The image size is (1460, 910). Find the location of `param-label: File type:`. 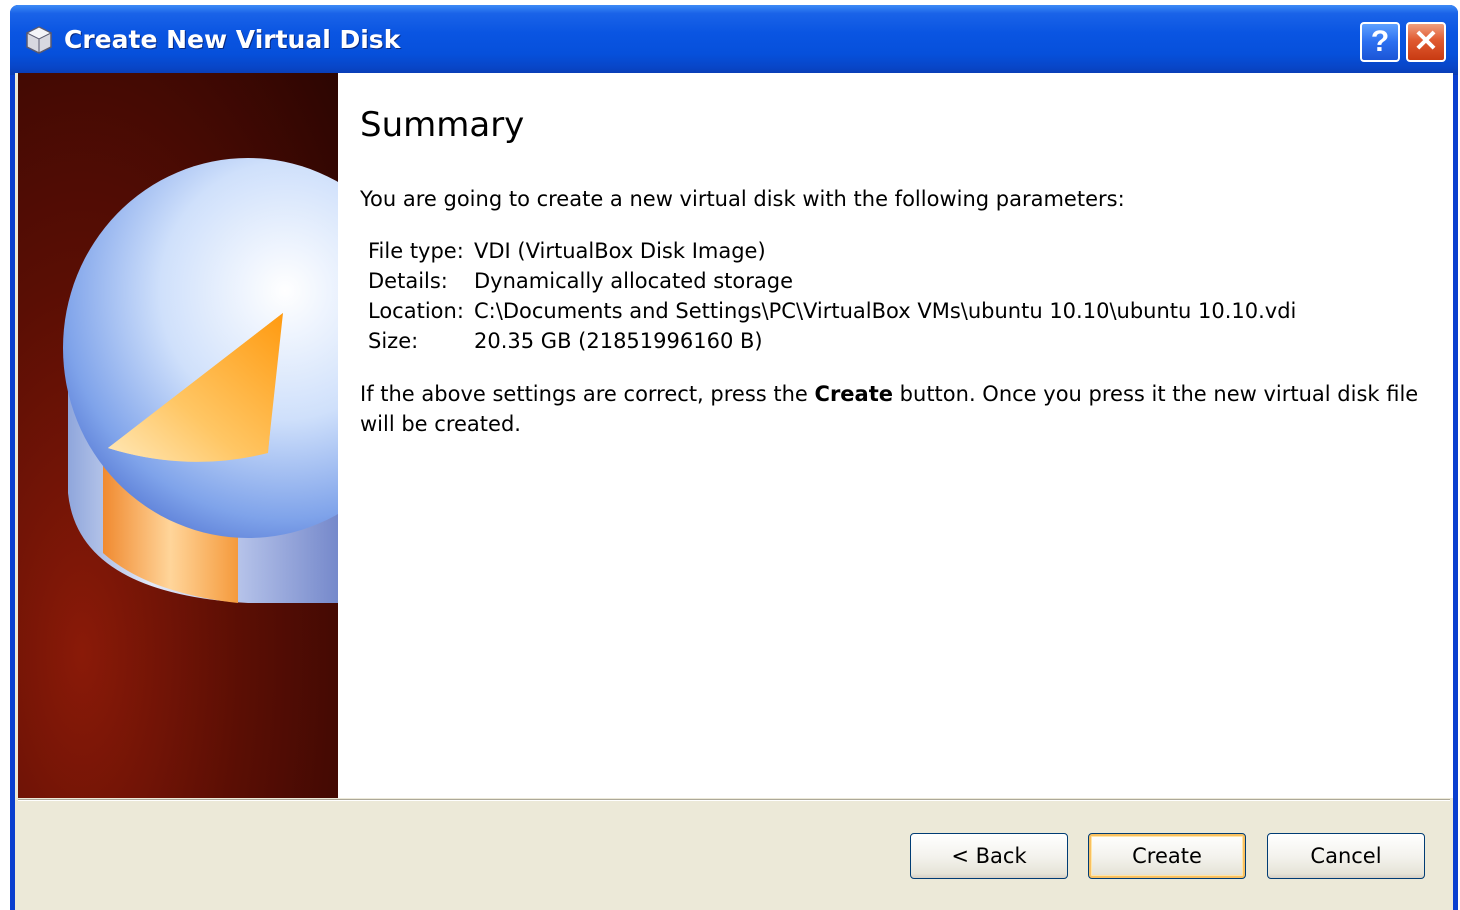

param-label: File type: is located at coordinates (416, 251).